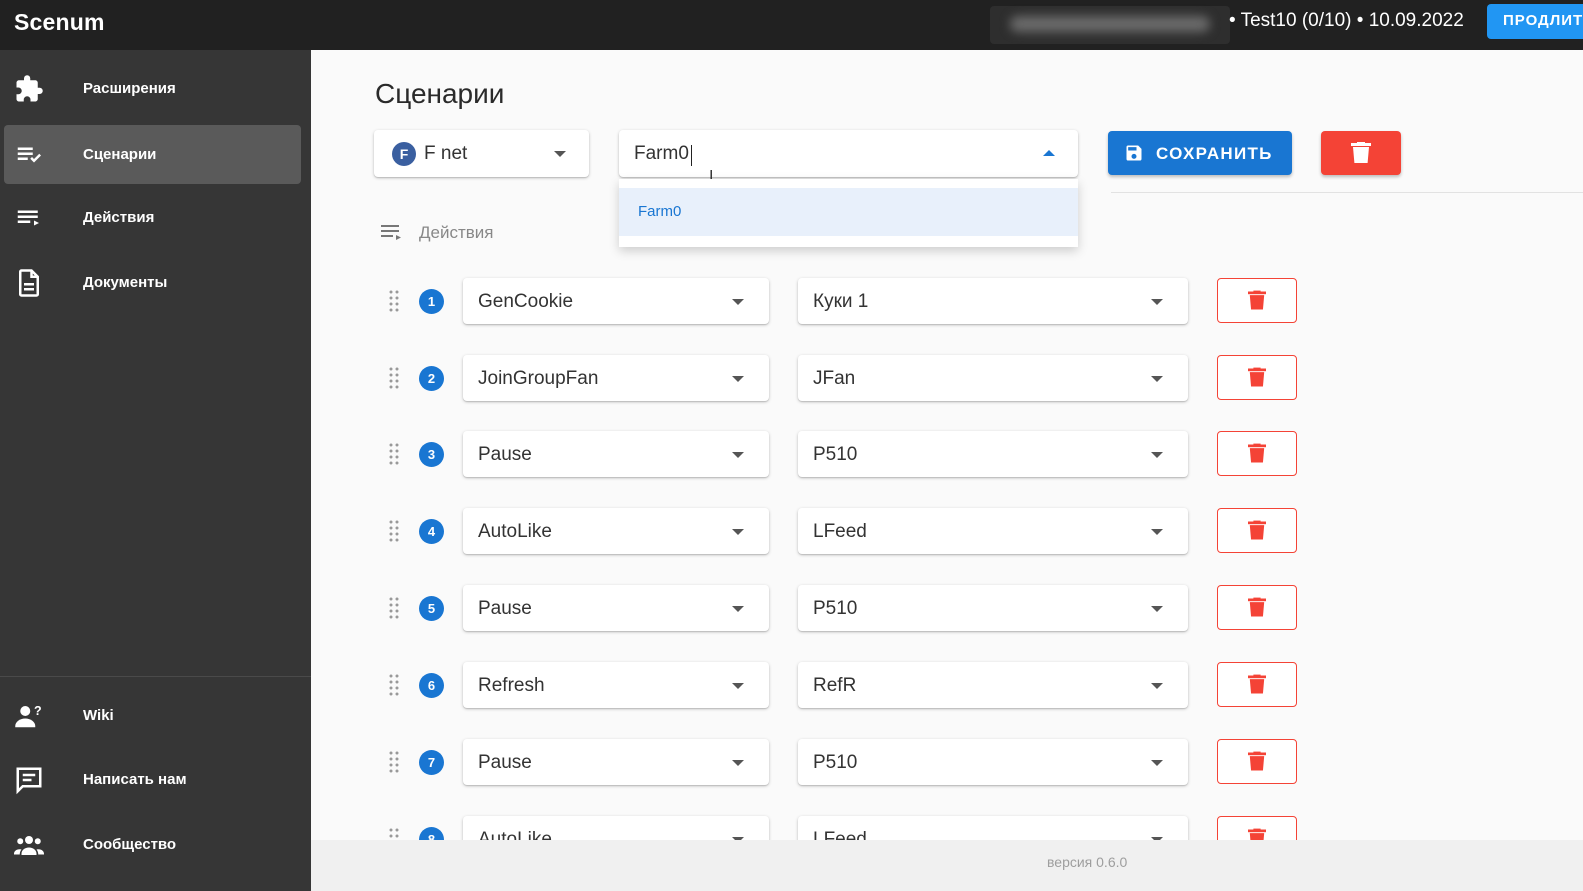 This screenshot has width=1583, height=891. Describe the element at coordinates (993, 301) in the screenshot. I see `param-select: Куки 1` at that location.